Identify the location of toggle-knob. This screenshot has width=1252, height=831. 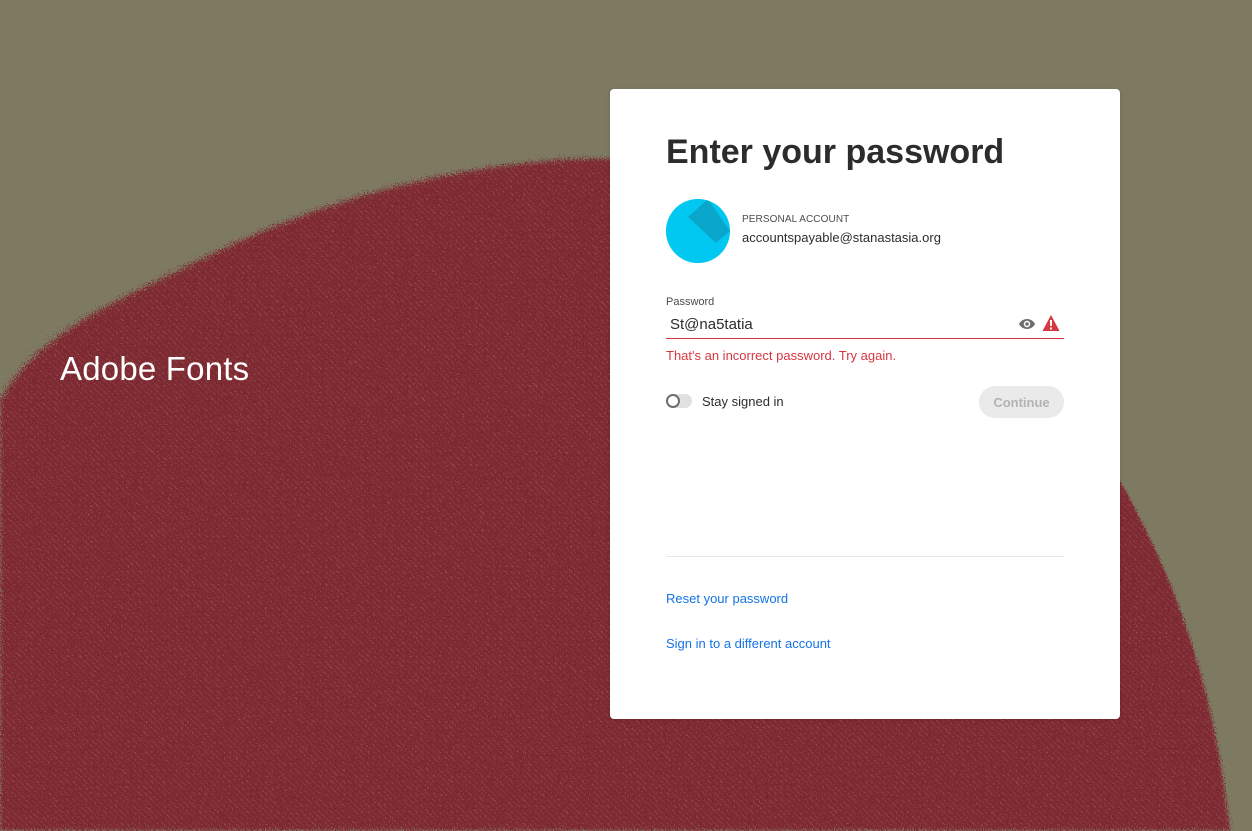
(673, 401).